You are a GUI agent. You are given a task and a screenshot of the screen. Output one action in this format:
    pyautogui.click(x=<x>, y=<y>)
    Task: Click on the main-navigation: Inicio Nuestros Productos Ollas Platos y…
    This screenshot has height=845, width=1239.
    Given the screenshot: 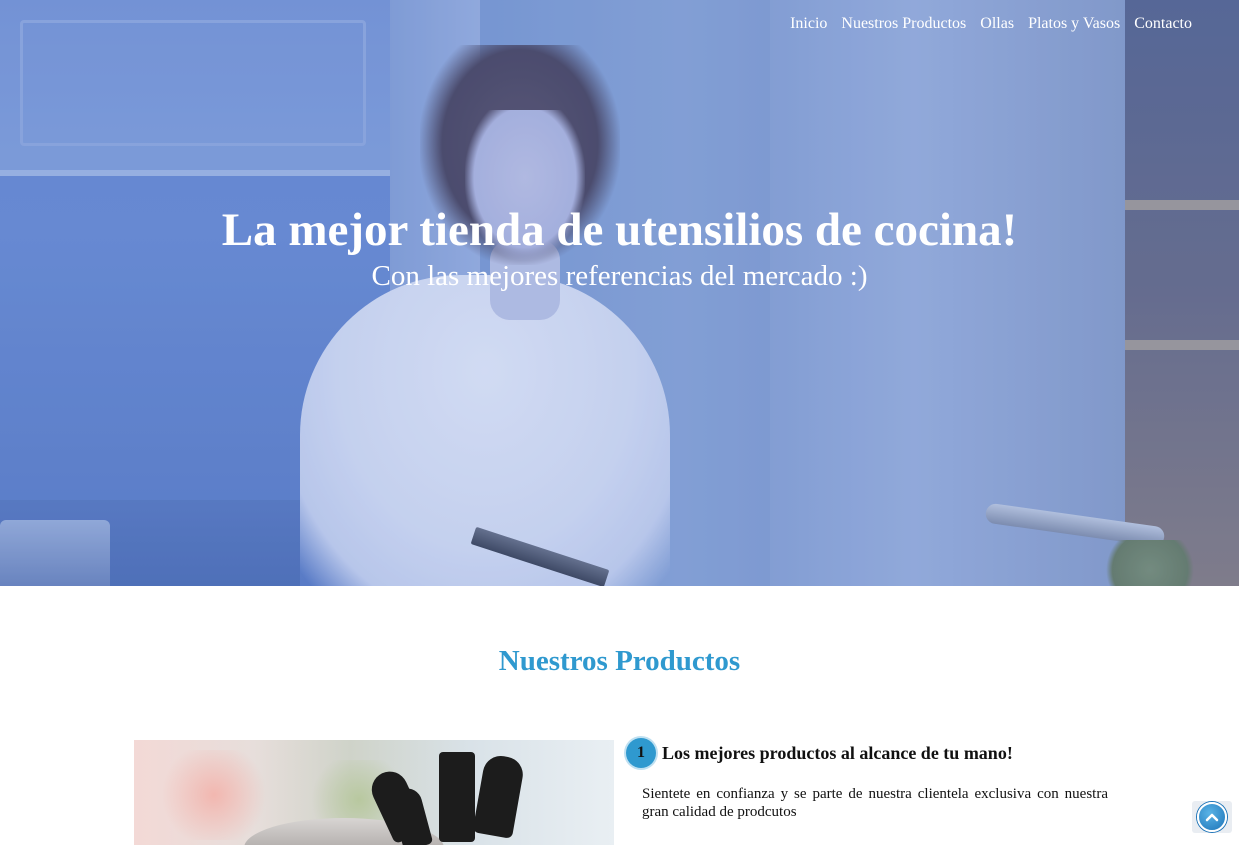 What is the action you would take?
    pyautogui.click(x=991, y=24)
    